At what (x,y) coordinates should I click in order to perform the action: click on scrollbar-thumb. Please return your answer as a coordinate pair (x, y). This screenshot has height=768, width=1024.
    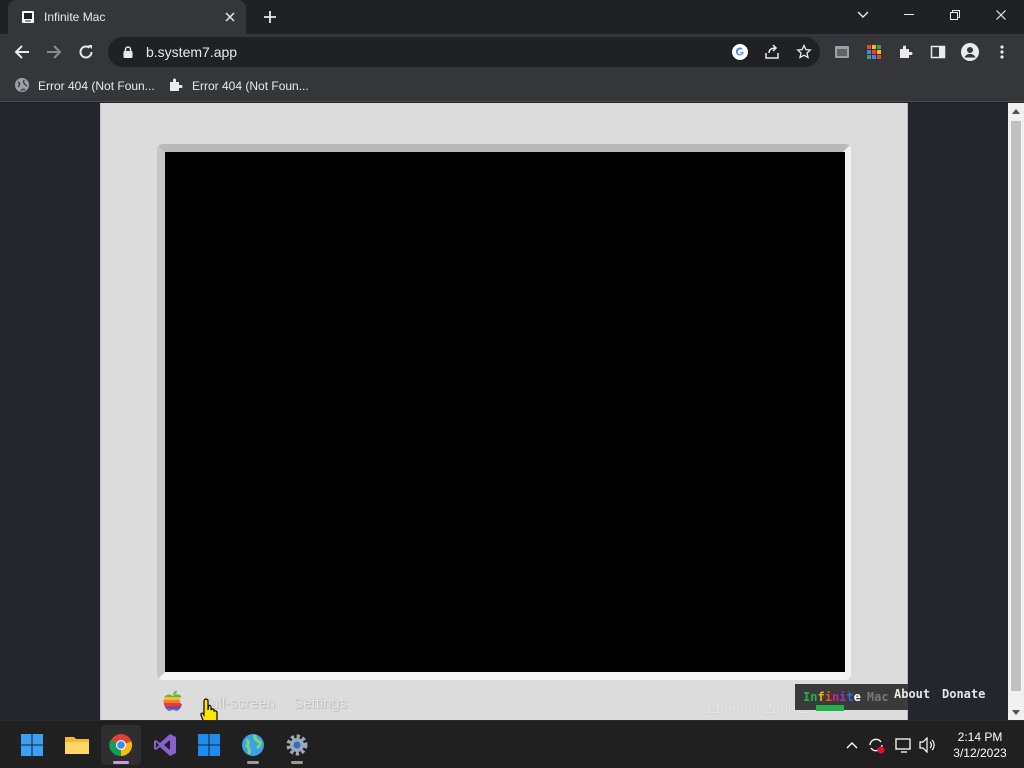
    Looking at the image, I should click on (1016, 406).